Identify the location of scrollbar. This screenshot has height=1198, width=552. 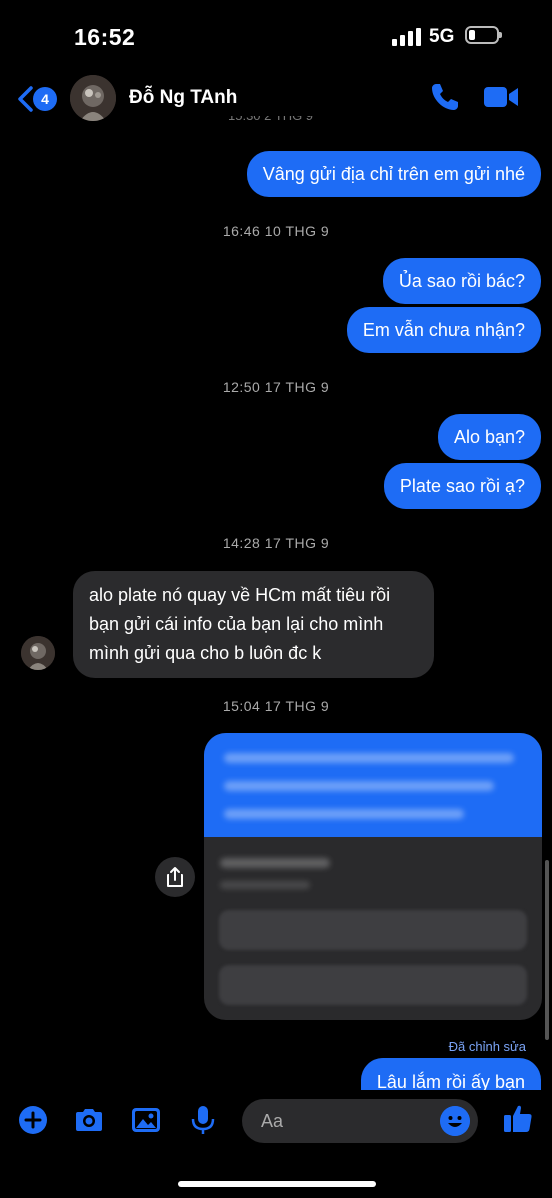
(547, 950).